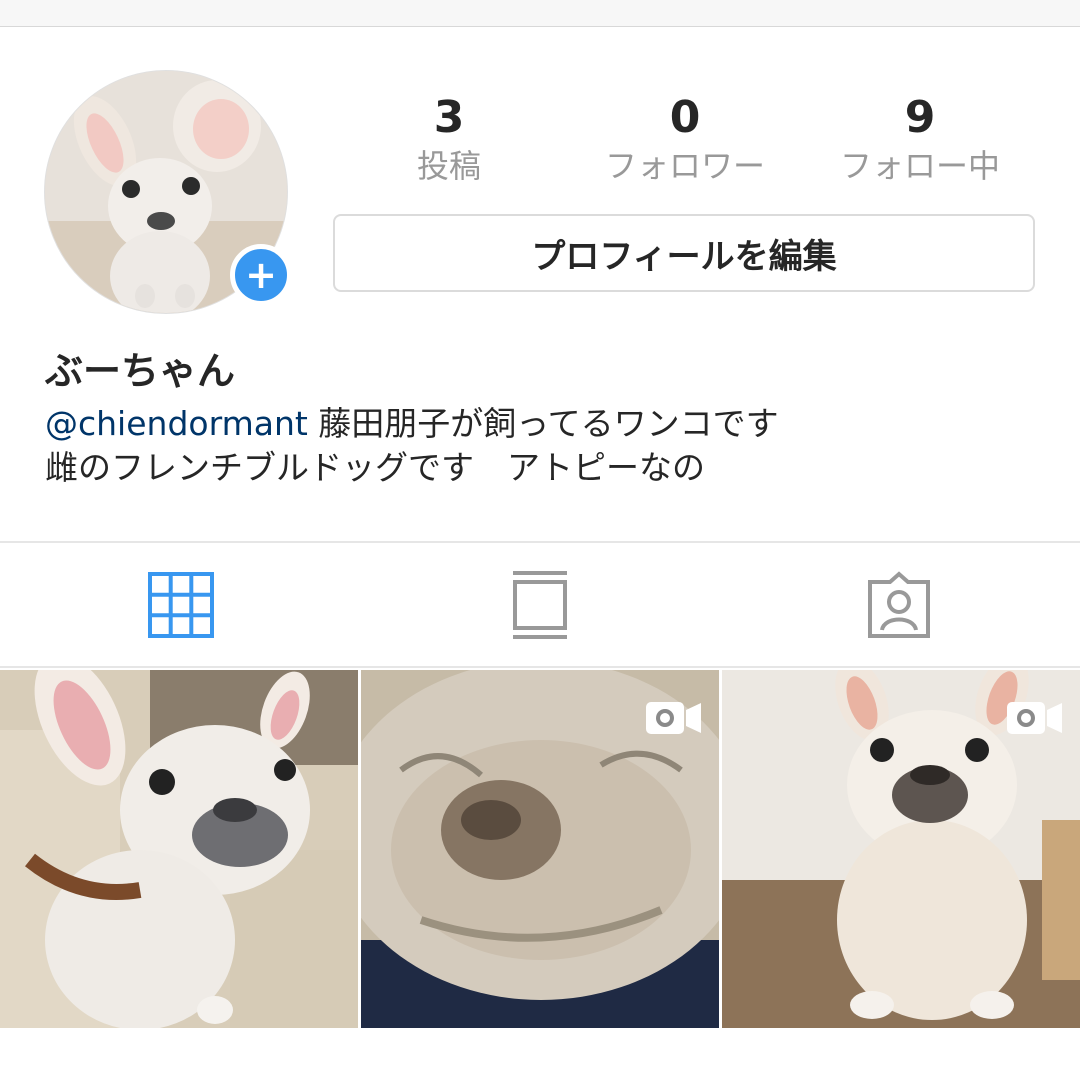 This screenshot has height=1080, width=1080. Describe the element at coordinates (448, 166) in the screenshot. I see `posts-count-label: 投稿` at that location.